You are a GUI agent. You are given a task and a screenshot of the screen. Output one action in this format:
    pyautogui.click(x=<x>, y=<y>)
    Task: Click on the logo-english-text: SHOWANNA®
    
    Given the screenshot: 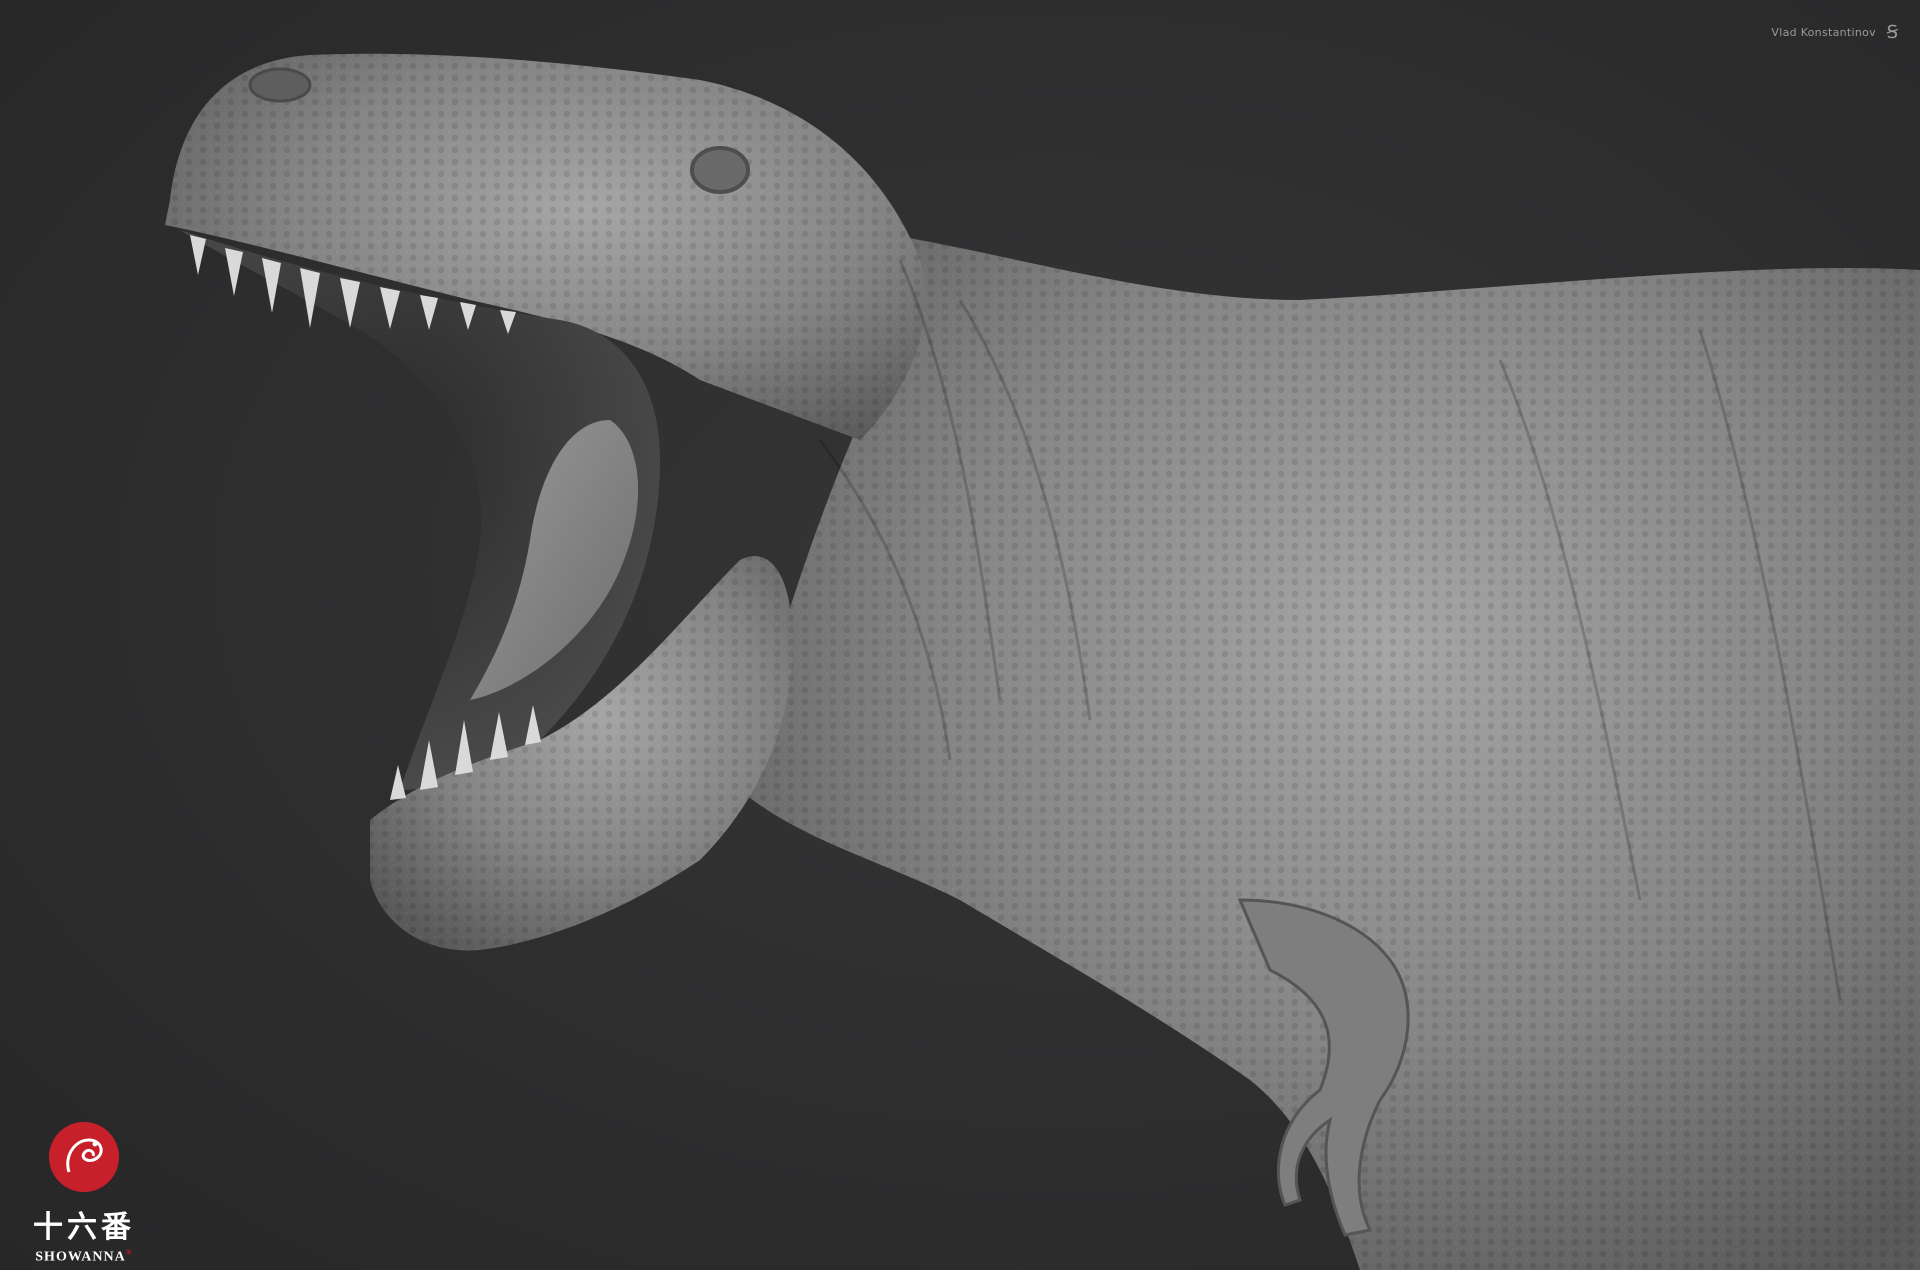 What is the action you would take?
    pyautogui.click(x=84, y=1256)
    